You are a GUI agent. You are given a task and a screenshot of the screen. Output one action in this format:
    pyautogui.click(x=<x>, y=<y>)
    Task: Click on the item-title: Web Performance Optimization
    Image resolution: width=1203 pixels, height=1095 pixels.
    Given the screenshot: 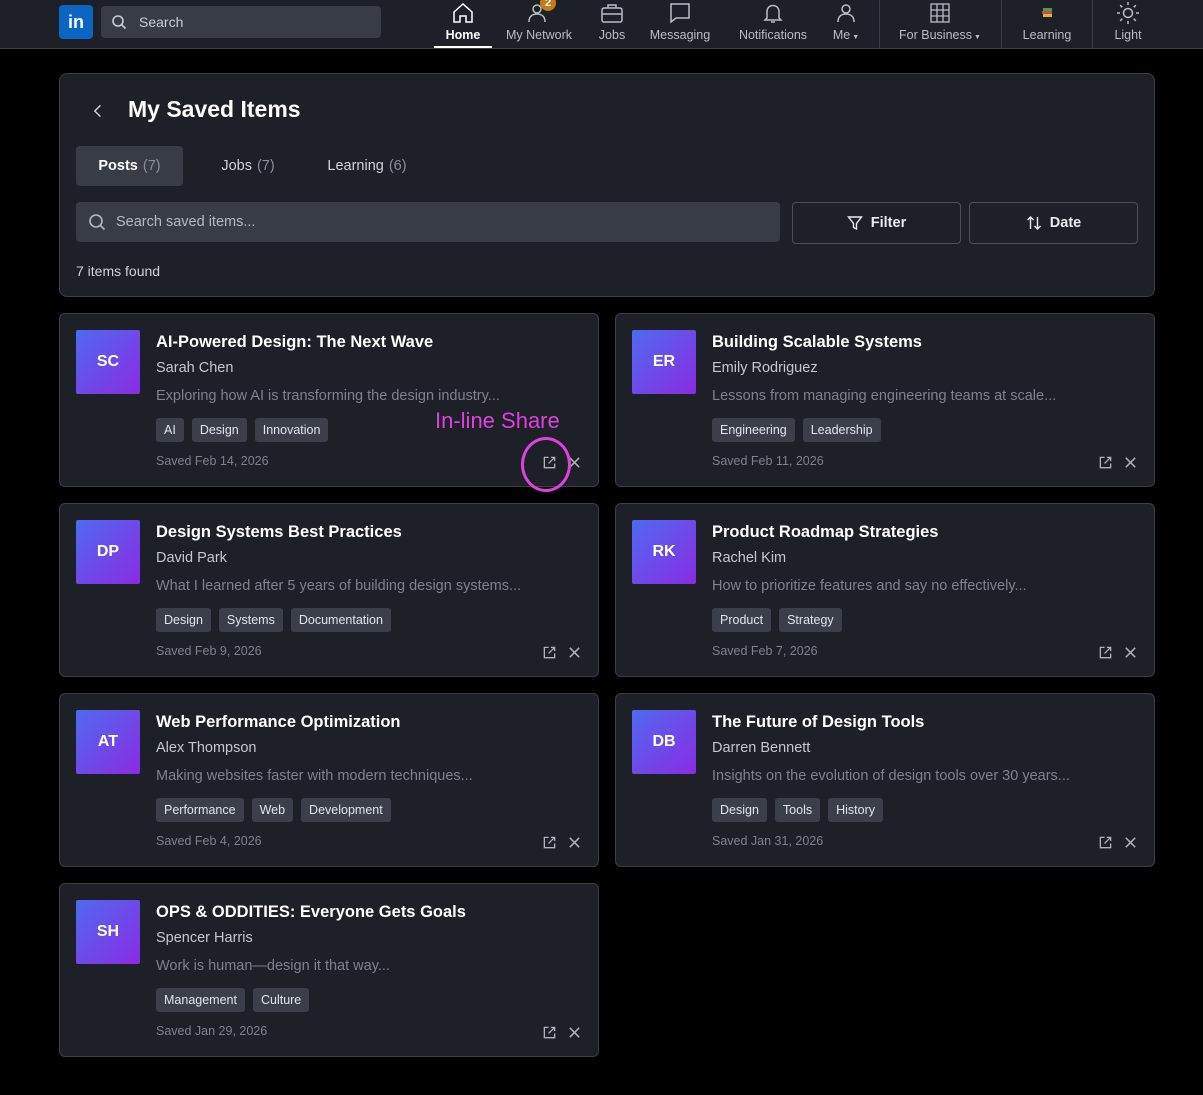 What is the action you would take?
    pyautogui.click(x=278, y=722)
    